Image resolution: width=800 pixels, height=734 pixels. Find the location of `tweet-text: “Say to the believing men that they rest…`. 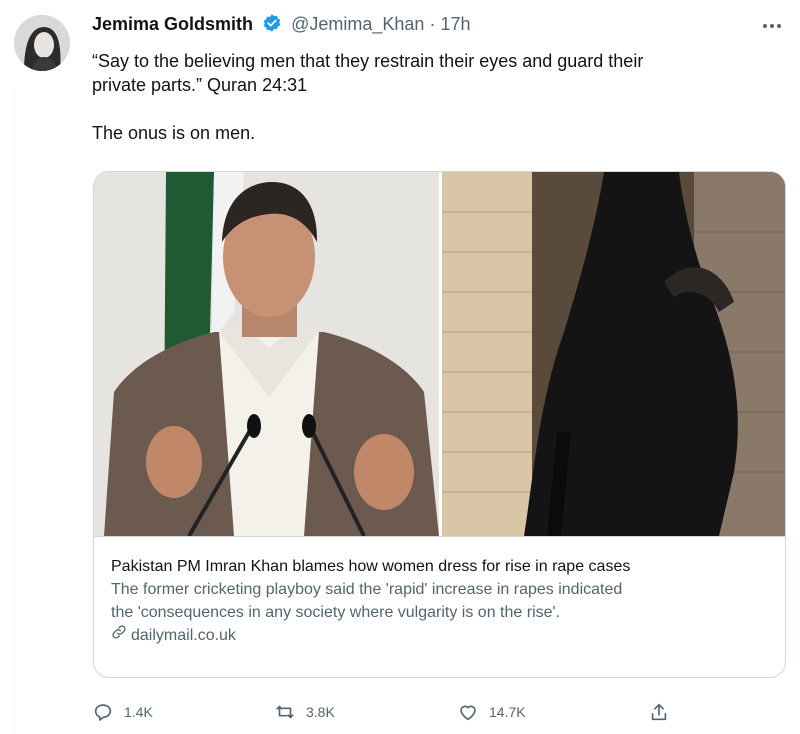

tweet-text: “Say to the believing men that they rest… is located at coordinates (432, 97).